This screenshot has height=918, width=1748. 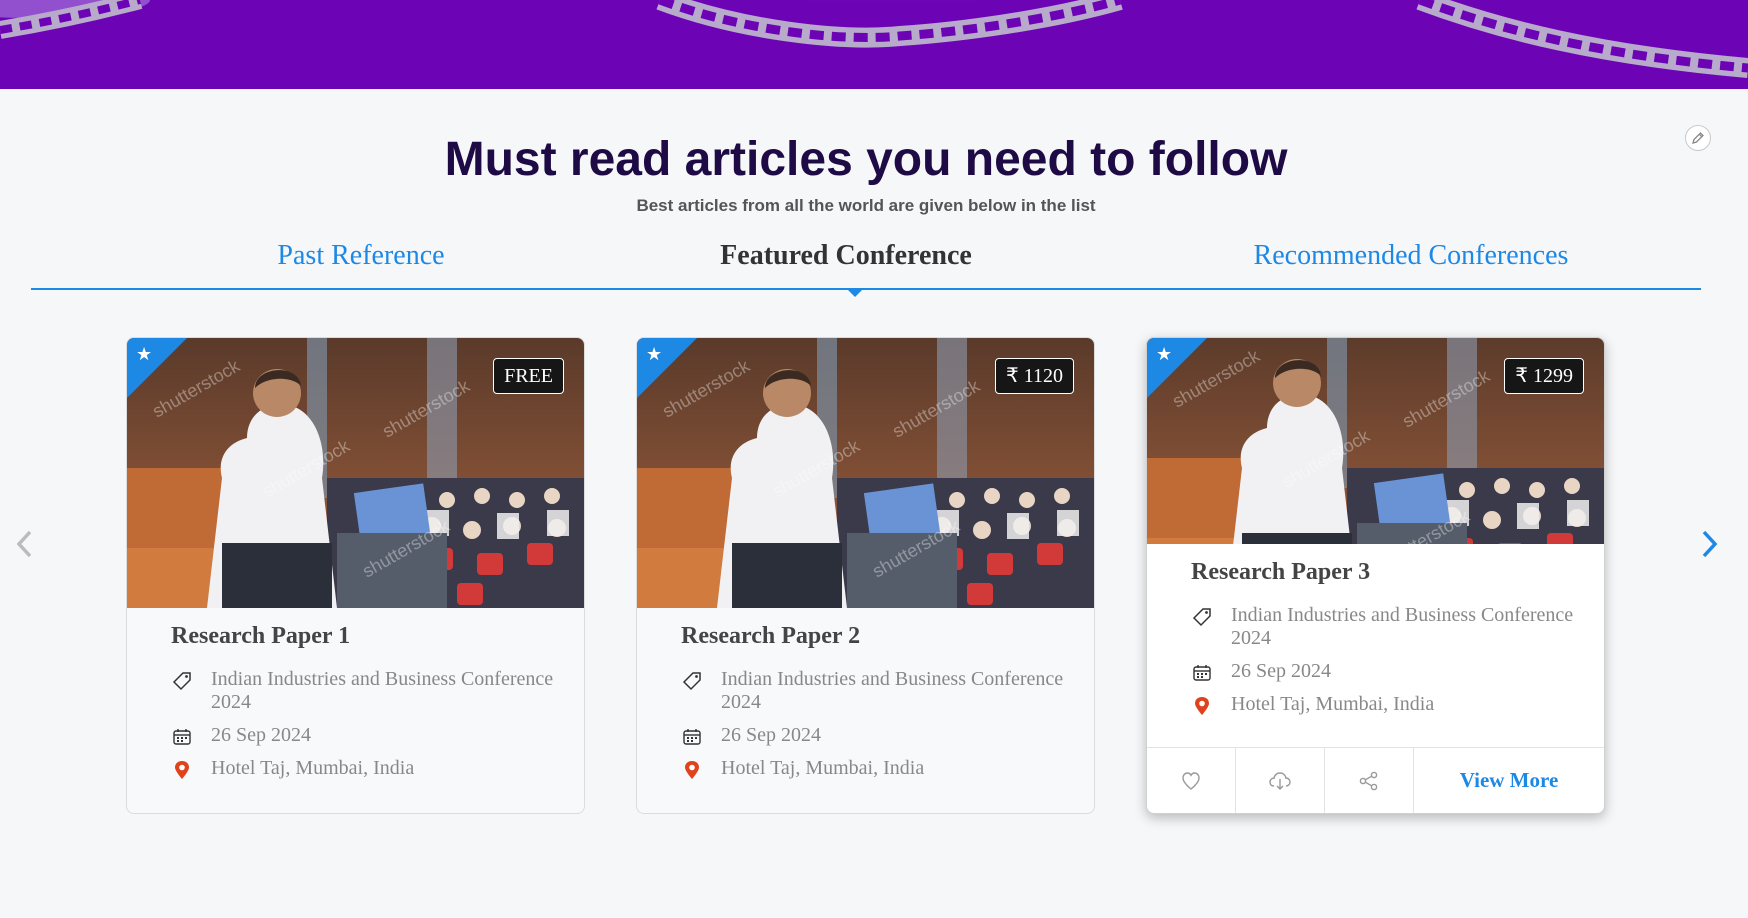 I want to click on chevron-right-icon, so click(x=1710, y=544).